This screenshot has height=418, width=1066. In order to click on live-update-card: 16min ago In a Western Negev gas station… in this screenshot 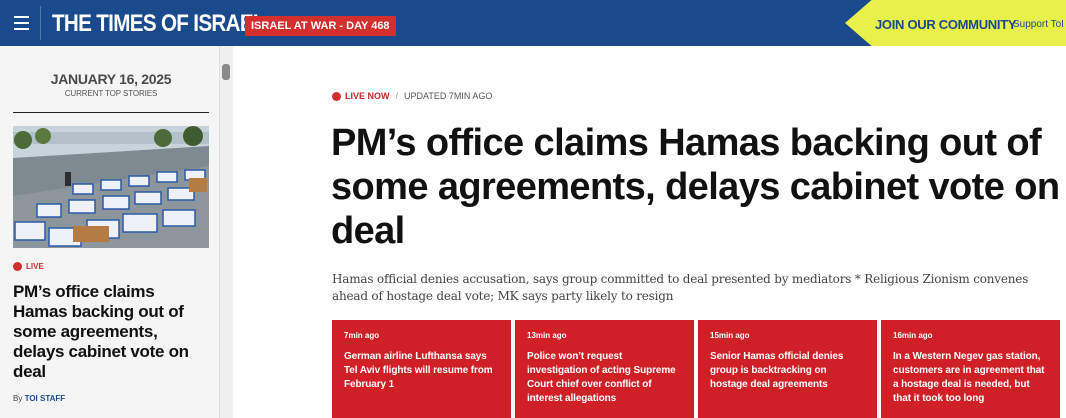, I will do `click(970, 369)`.